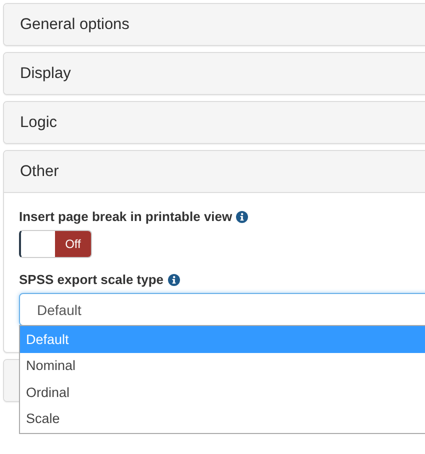 This screenshot has height=454, width=425. Describe the element at coordinates (214, 73) in the screenshot. I see `panel-header: Display` at that location.